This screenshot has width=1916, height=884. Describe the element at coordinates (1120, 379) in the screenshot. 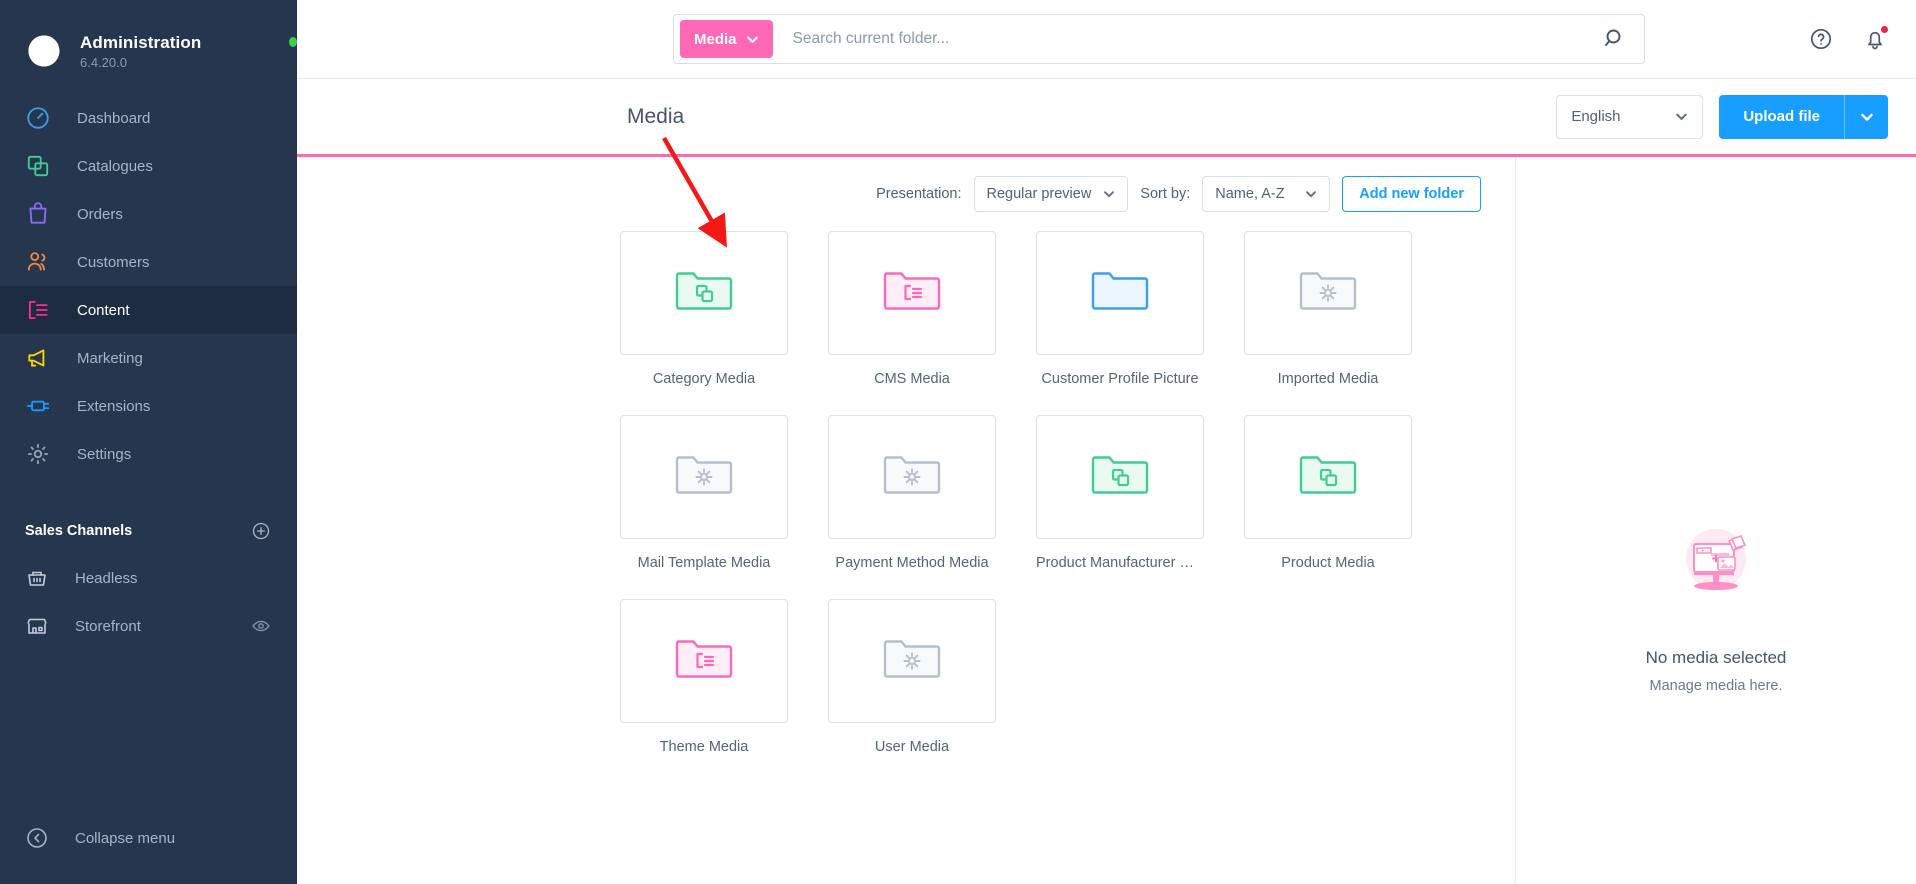

I see `folder-name: Customer Profile Picture` at that location.